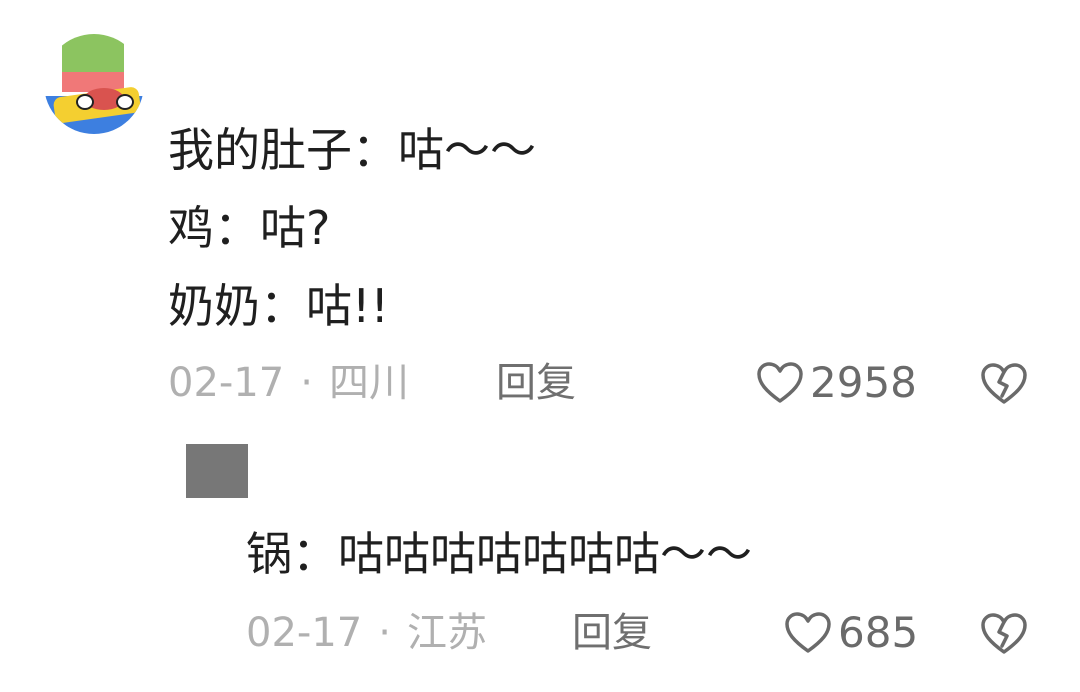 The image size is (1080, 692). What do you see at coordinates (352, 150) in the screenshot?
I see `comment-text-line: 我的肚子：咕～～` at bounding box center [352, 150].